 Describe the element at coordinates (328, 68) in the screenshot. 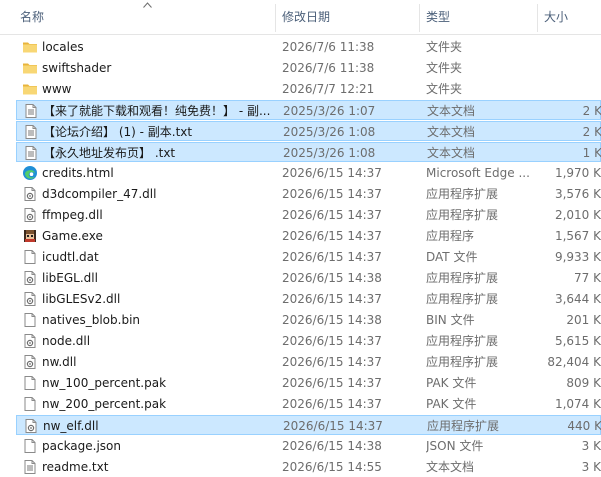

I see `file-date-modified: 2026/7/6 11:38` at that location.